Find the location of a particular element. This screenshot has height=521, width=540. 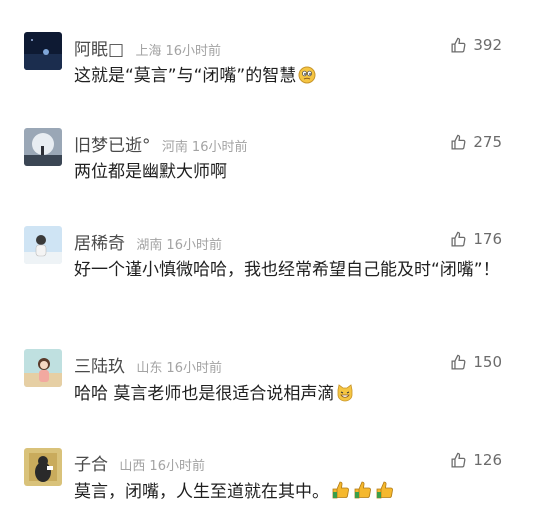

like-button: 275 is located at coordinates (476, 142).